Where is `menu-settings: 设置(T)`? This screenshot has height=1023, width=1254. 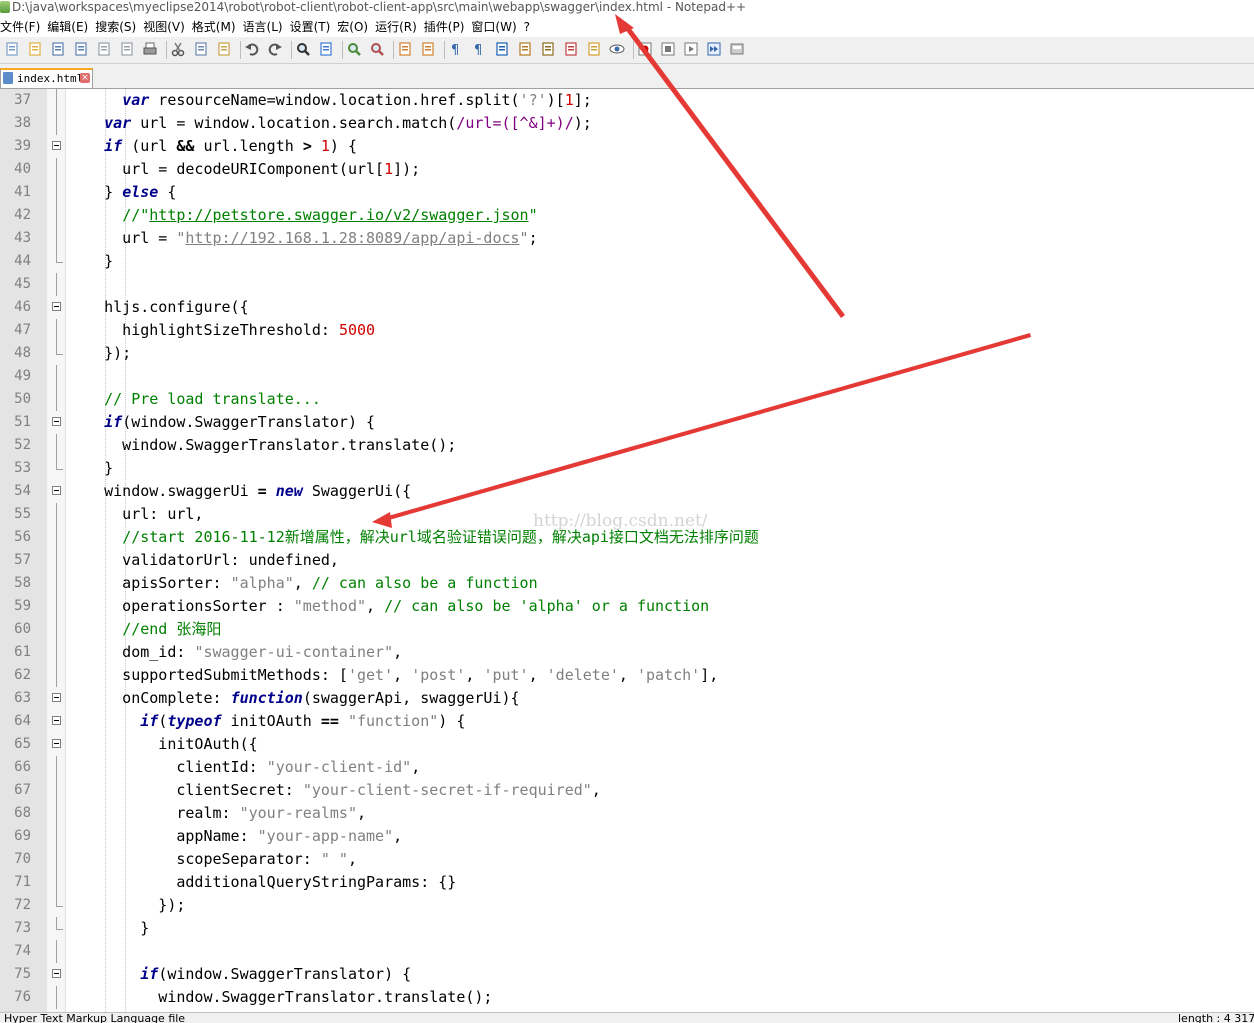 menu-settings: 设置(T) is located at coordinates (314, 27).